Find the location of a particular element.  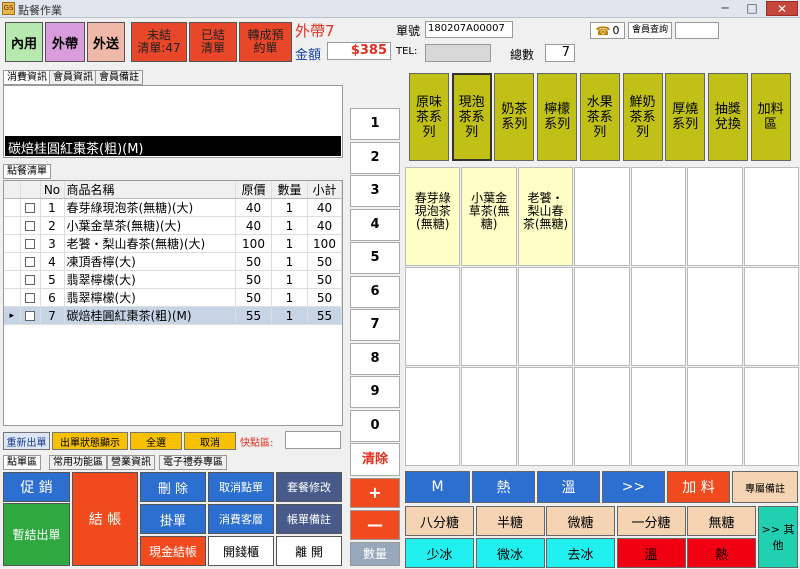

cancel-item-button: 取消點單 is located at coordinates (241, 487).